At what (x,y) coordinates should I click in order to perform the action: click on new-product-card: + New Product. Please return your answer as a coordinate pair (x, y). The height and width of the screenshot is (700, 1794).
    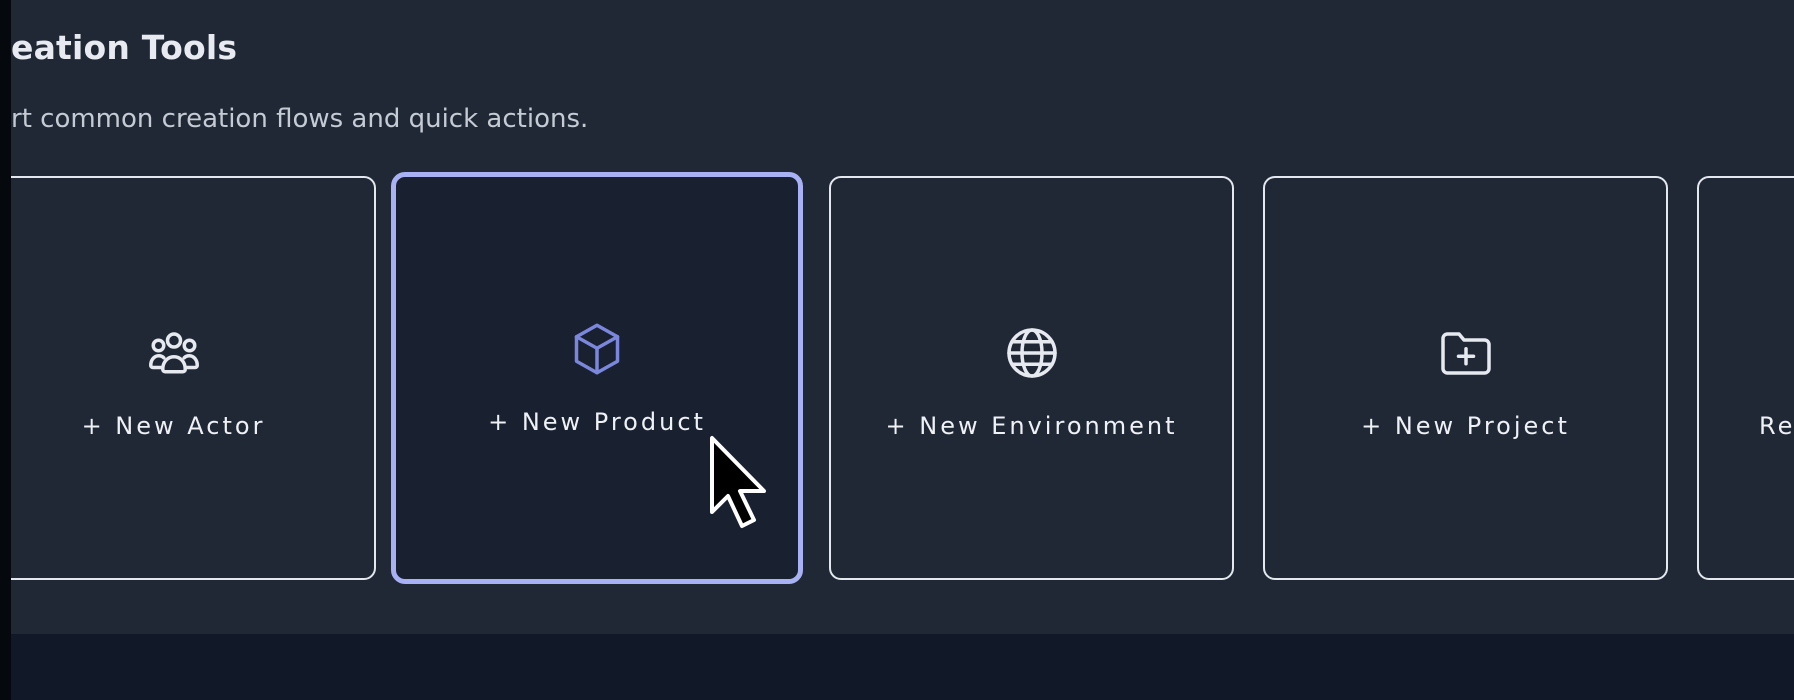
    Looking at the image, I should click on (597, 378).